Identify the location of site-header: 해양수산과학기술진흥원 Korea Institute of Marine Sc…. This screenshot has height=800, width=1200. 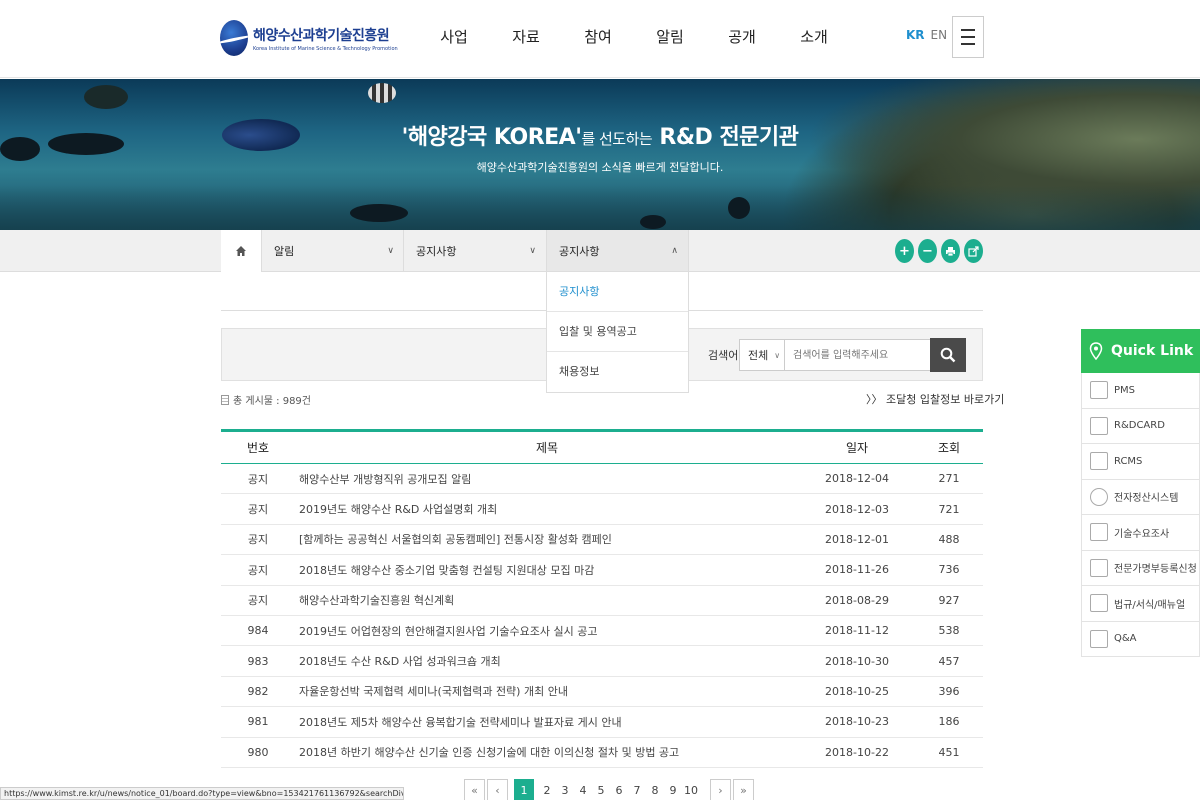
(600, 39).